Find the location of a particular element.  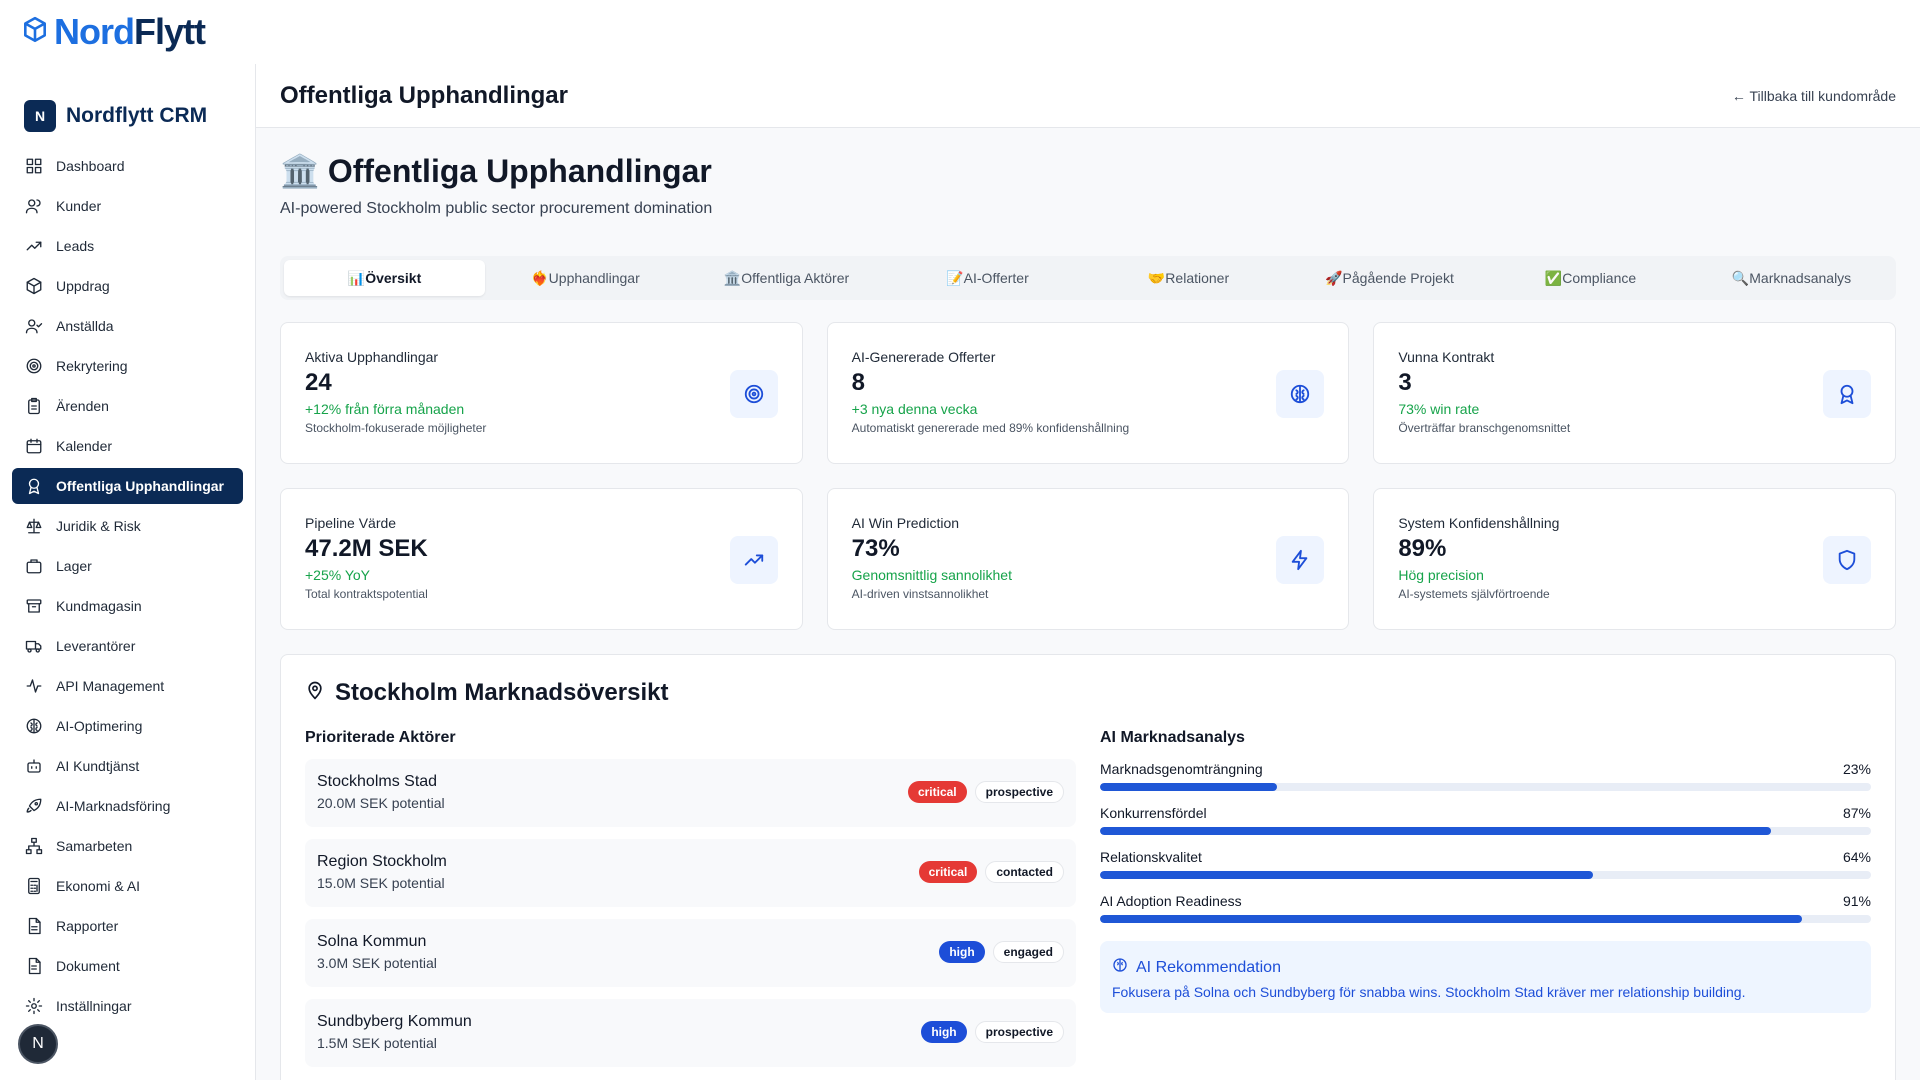

sidebar-item-uppdrag: Uppdrag is located at coordinates (127, 286).